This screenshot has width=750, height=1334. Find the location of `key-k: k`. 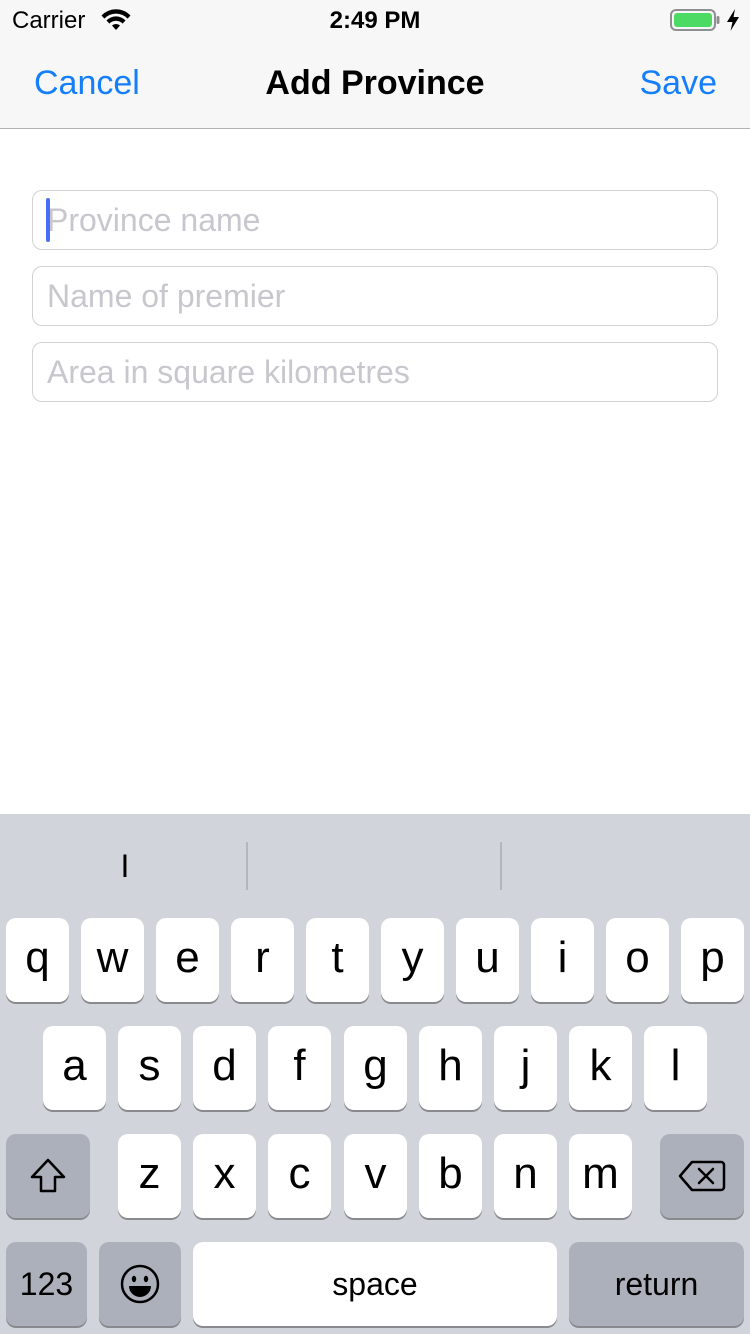

key-k: k is located at coordinates (600, 1068).